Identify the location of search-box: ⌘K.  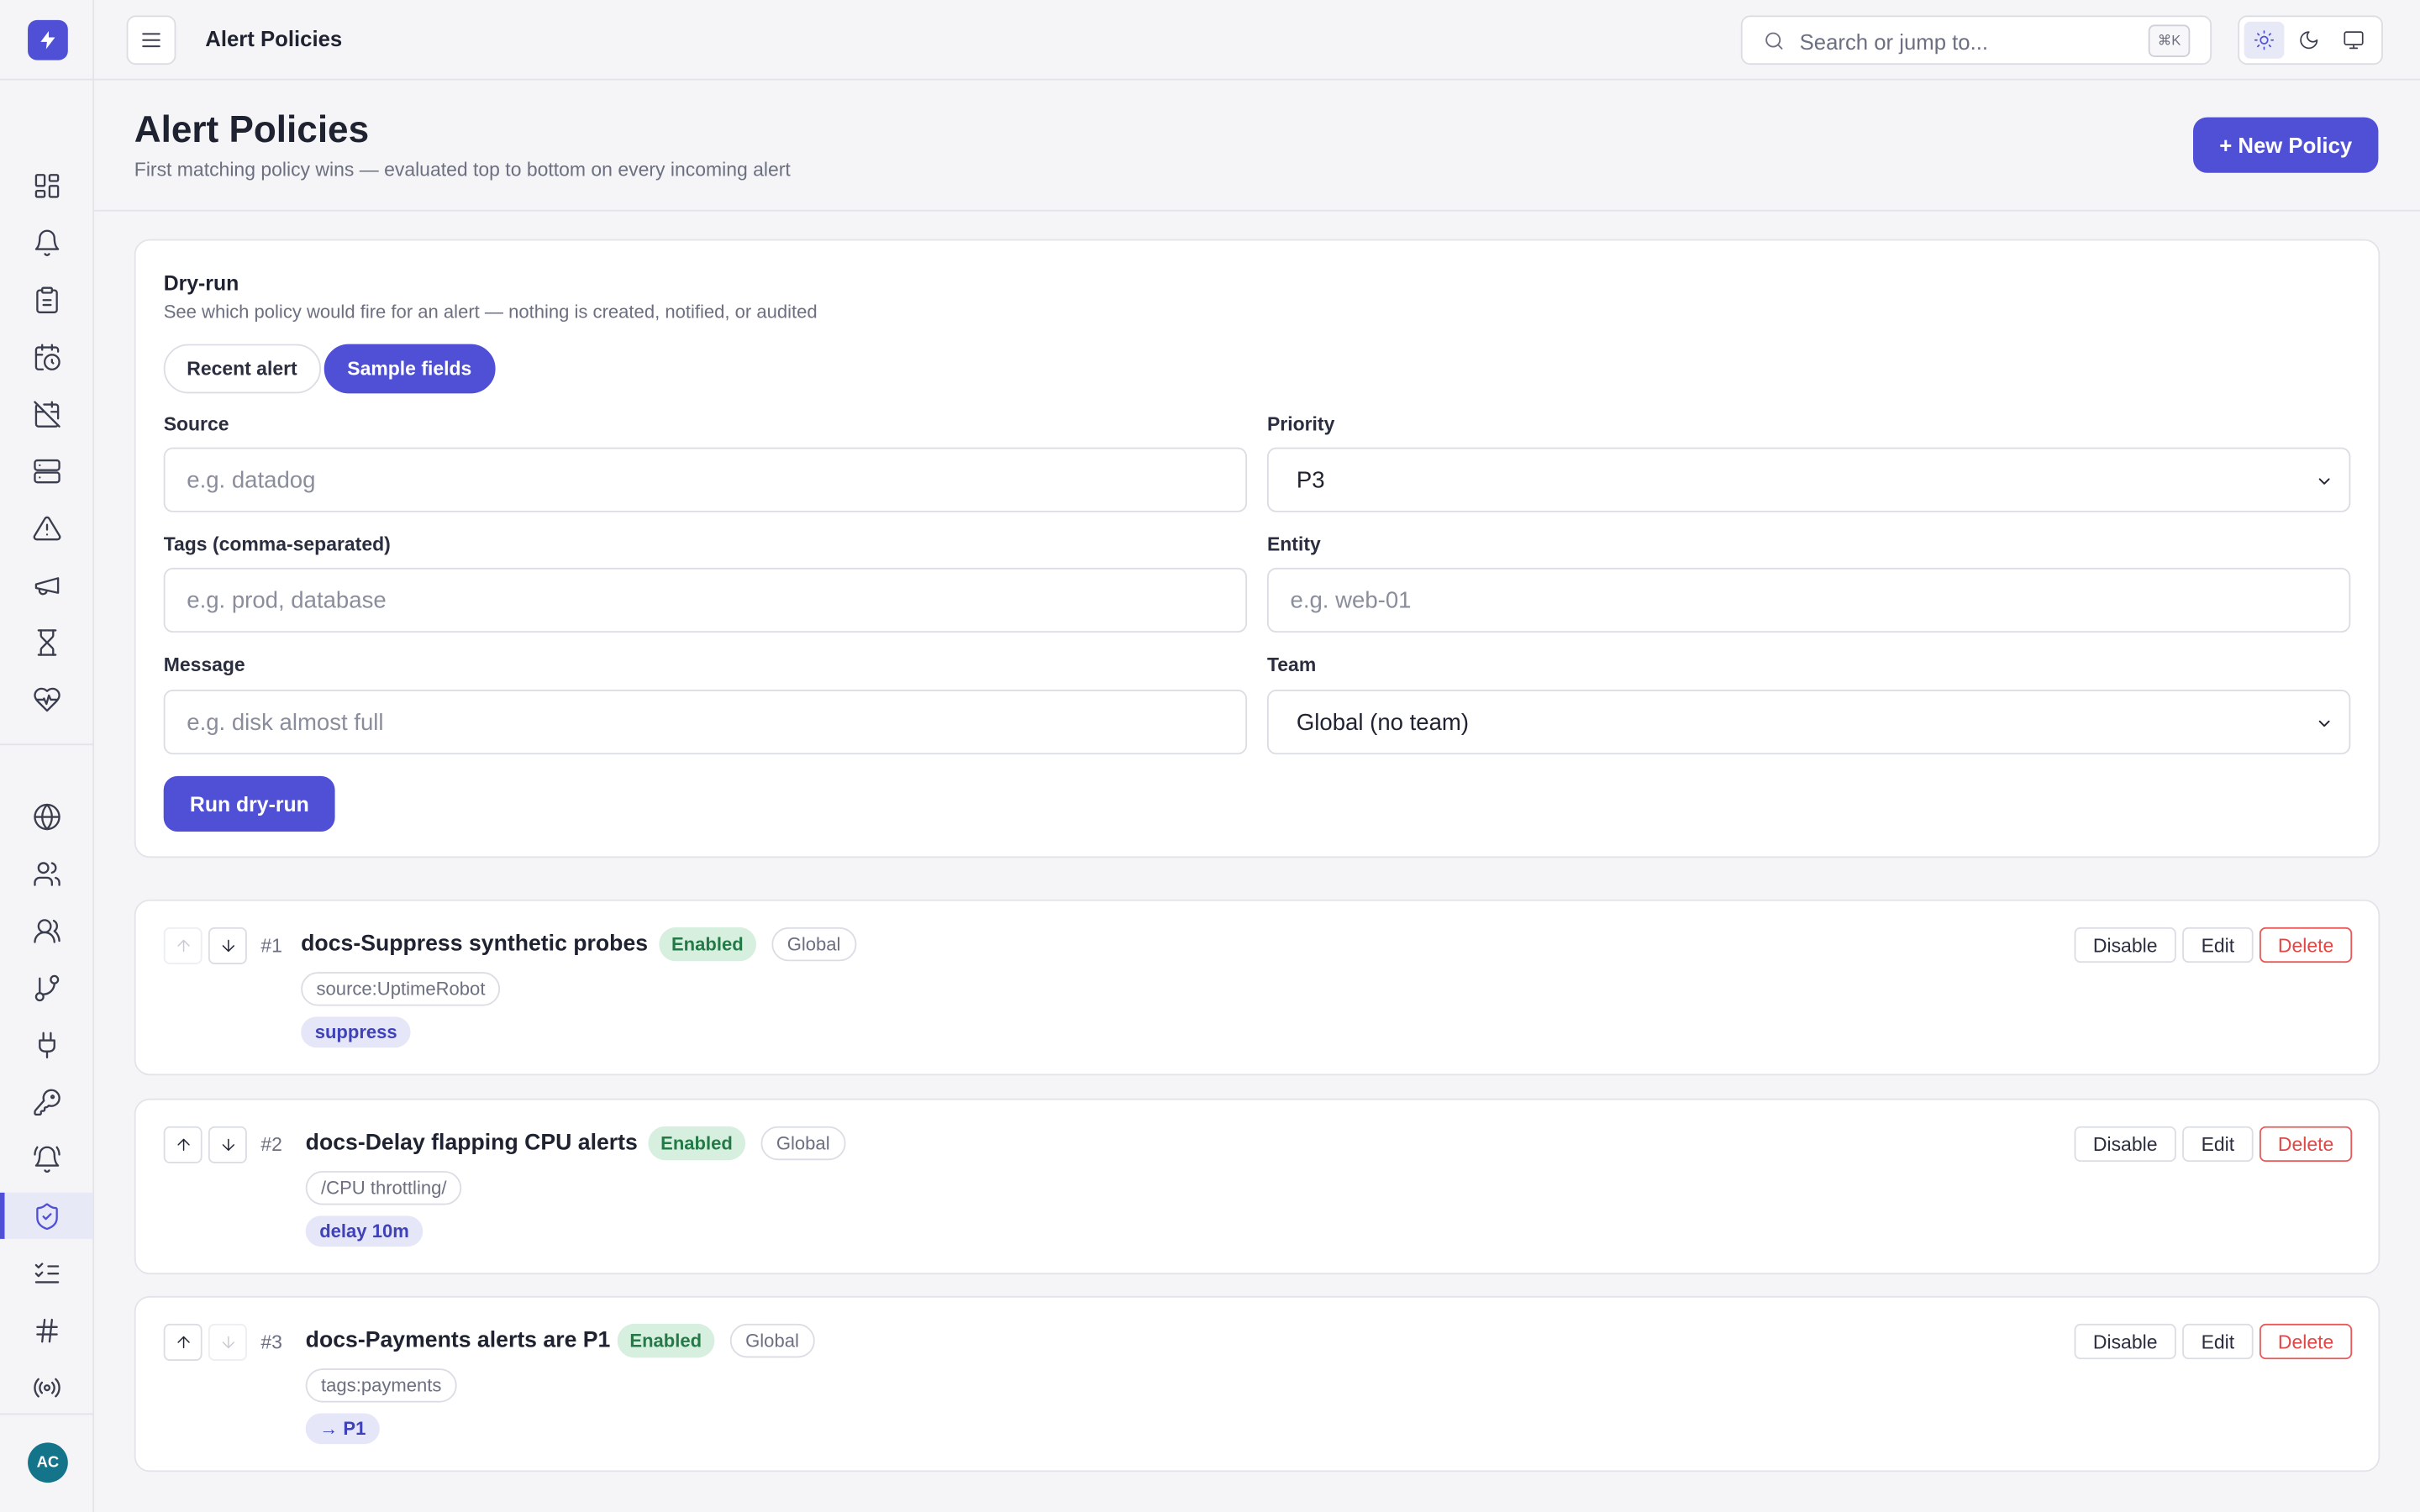
(1976, 40).